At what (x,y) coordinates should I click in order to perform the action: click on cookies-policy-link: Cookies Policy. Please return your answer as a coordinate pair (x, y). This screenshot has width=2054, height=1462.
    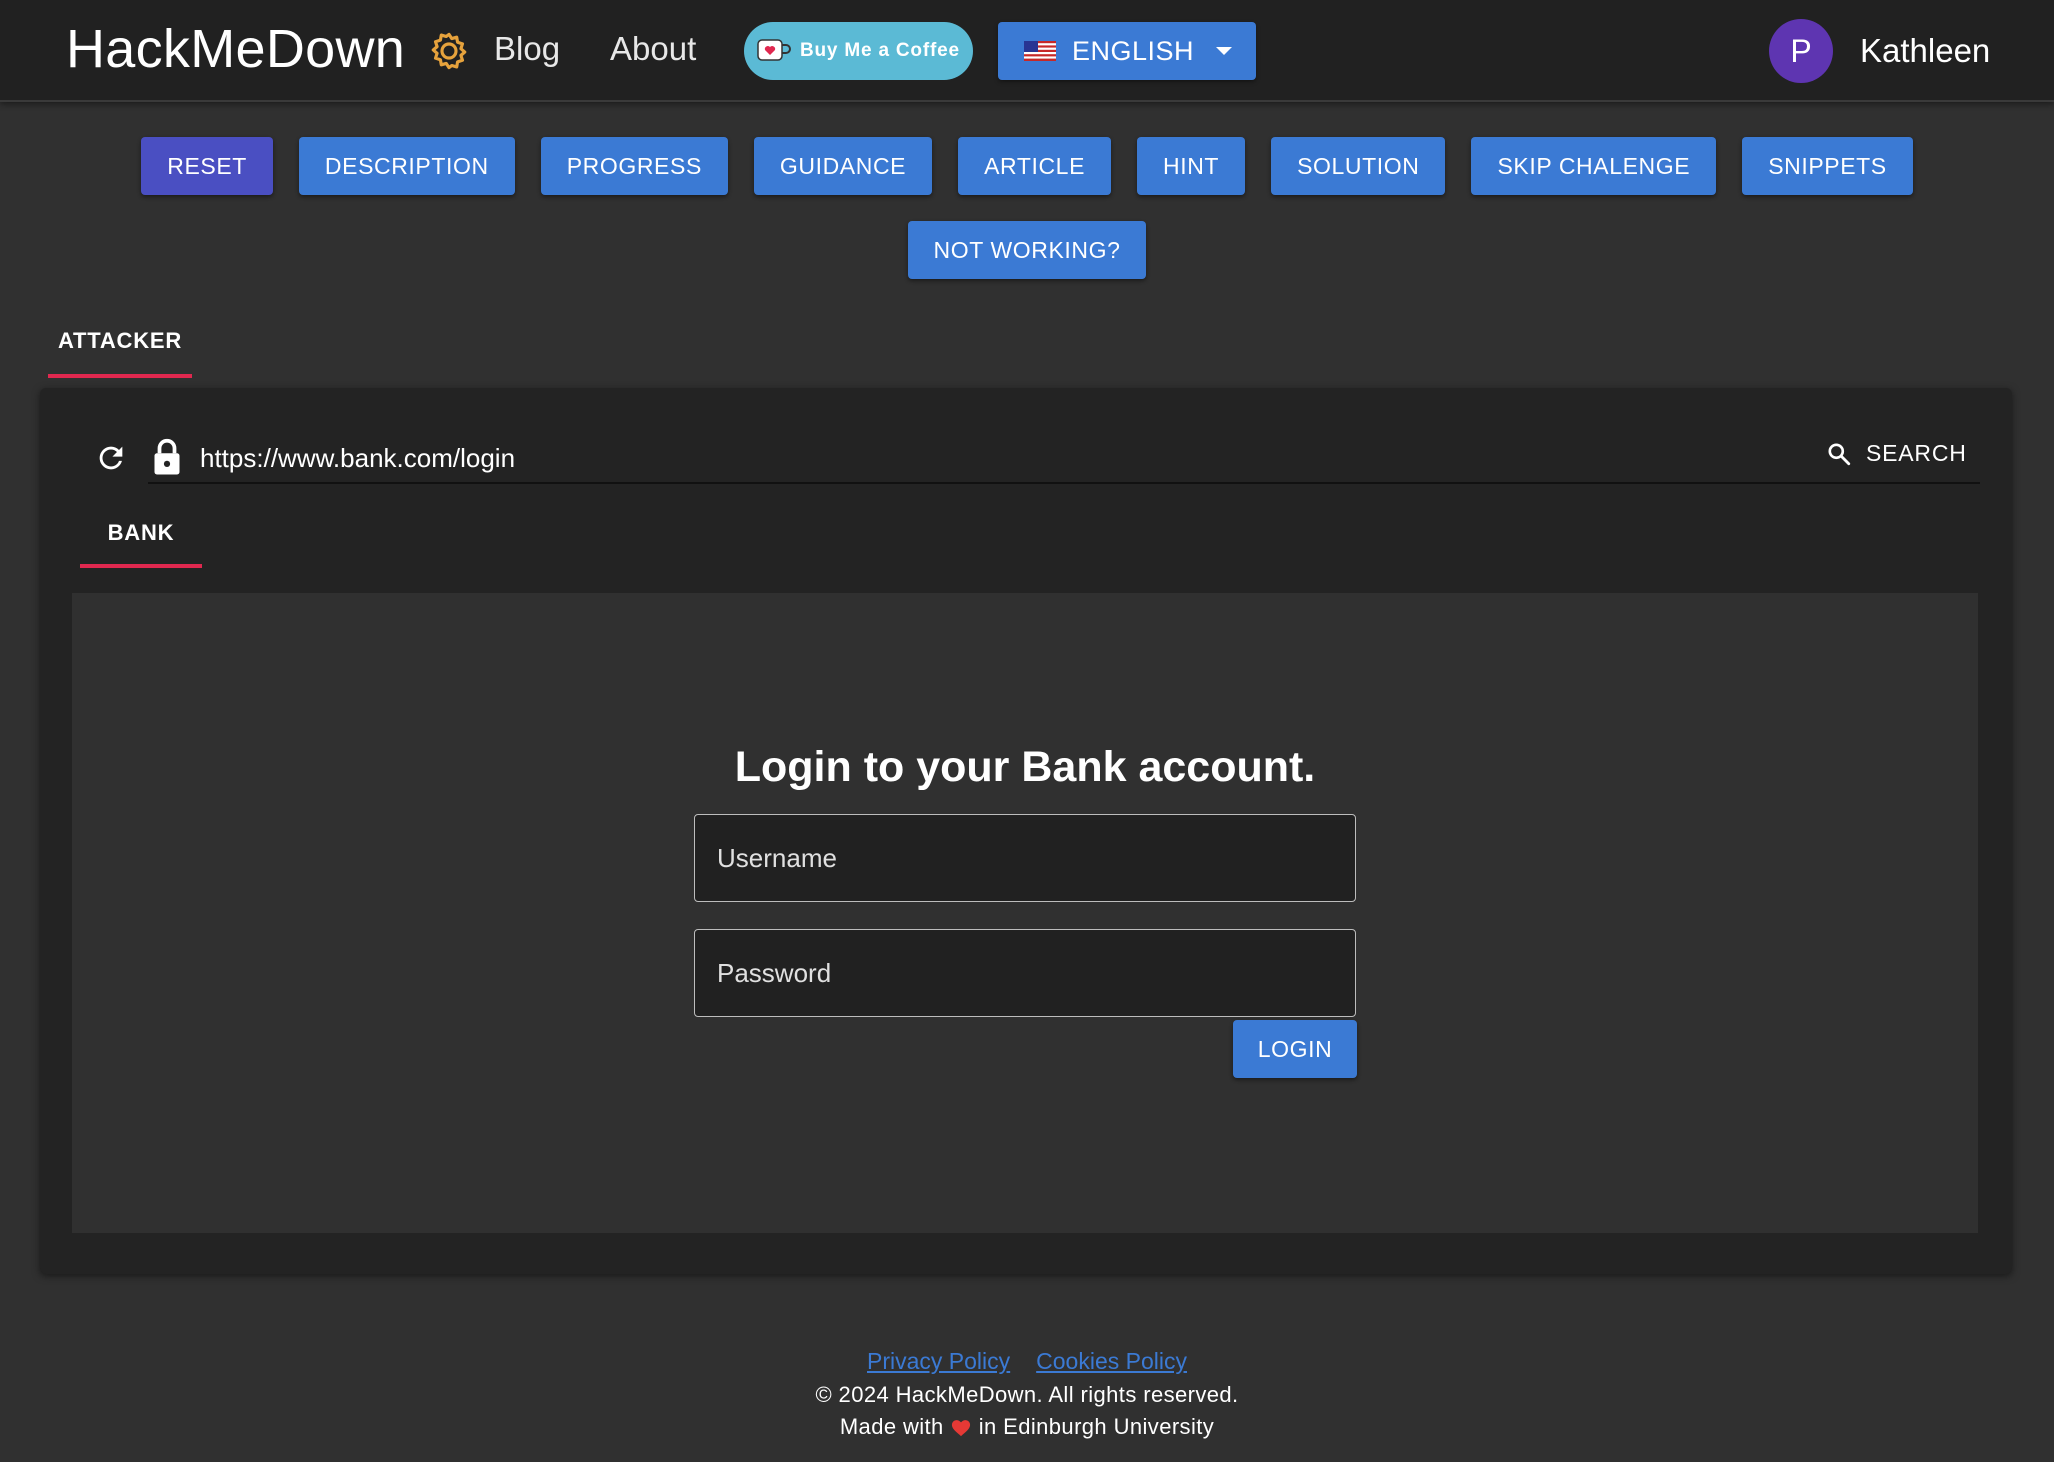
    Looking at the image, I should click on (1111, 1361).